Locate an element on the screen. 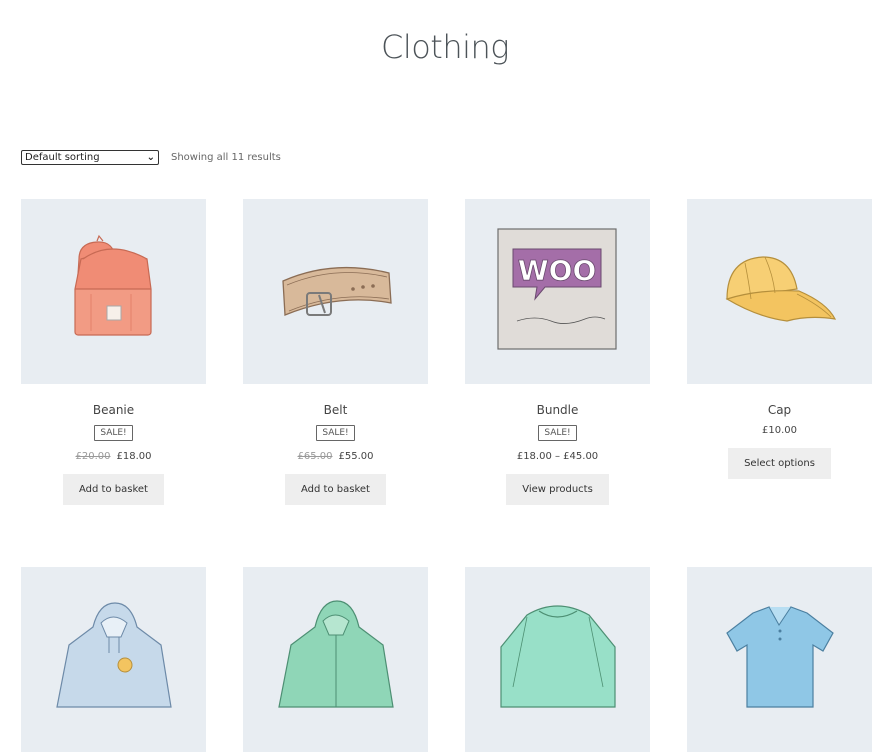  original-price: £20.00 is located at coordinates (93, 456).